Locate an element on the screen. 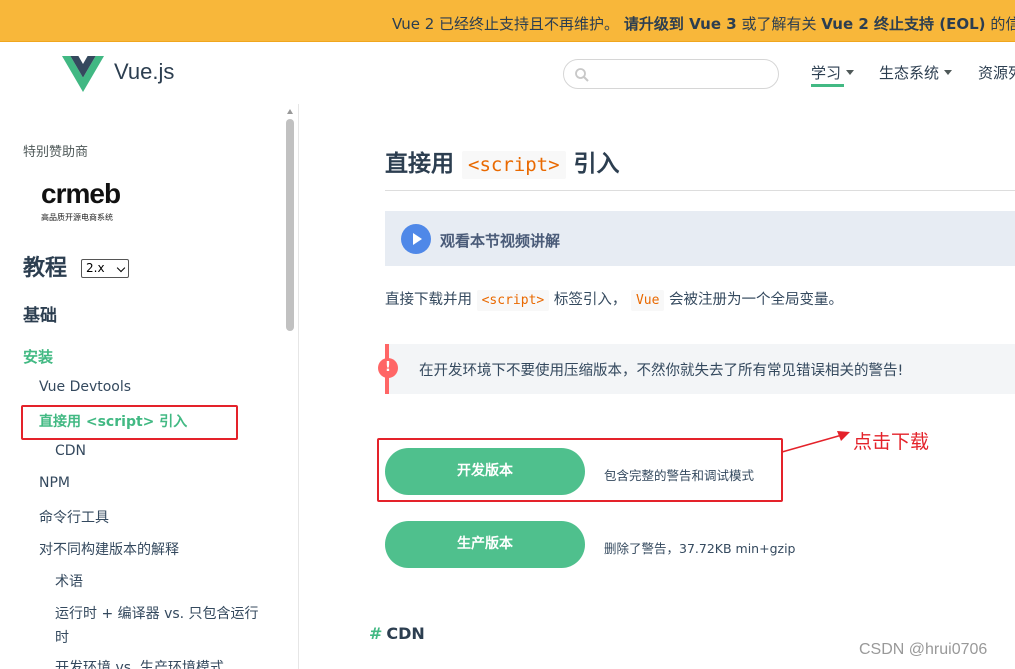 The width and height of the screenshot is (1015, 669). vue-logo-icon is located at coordinates (83, 74).